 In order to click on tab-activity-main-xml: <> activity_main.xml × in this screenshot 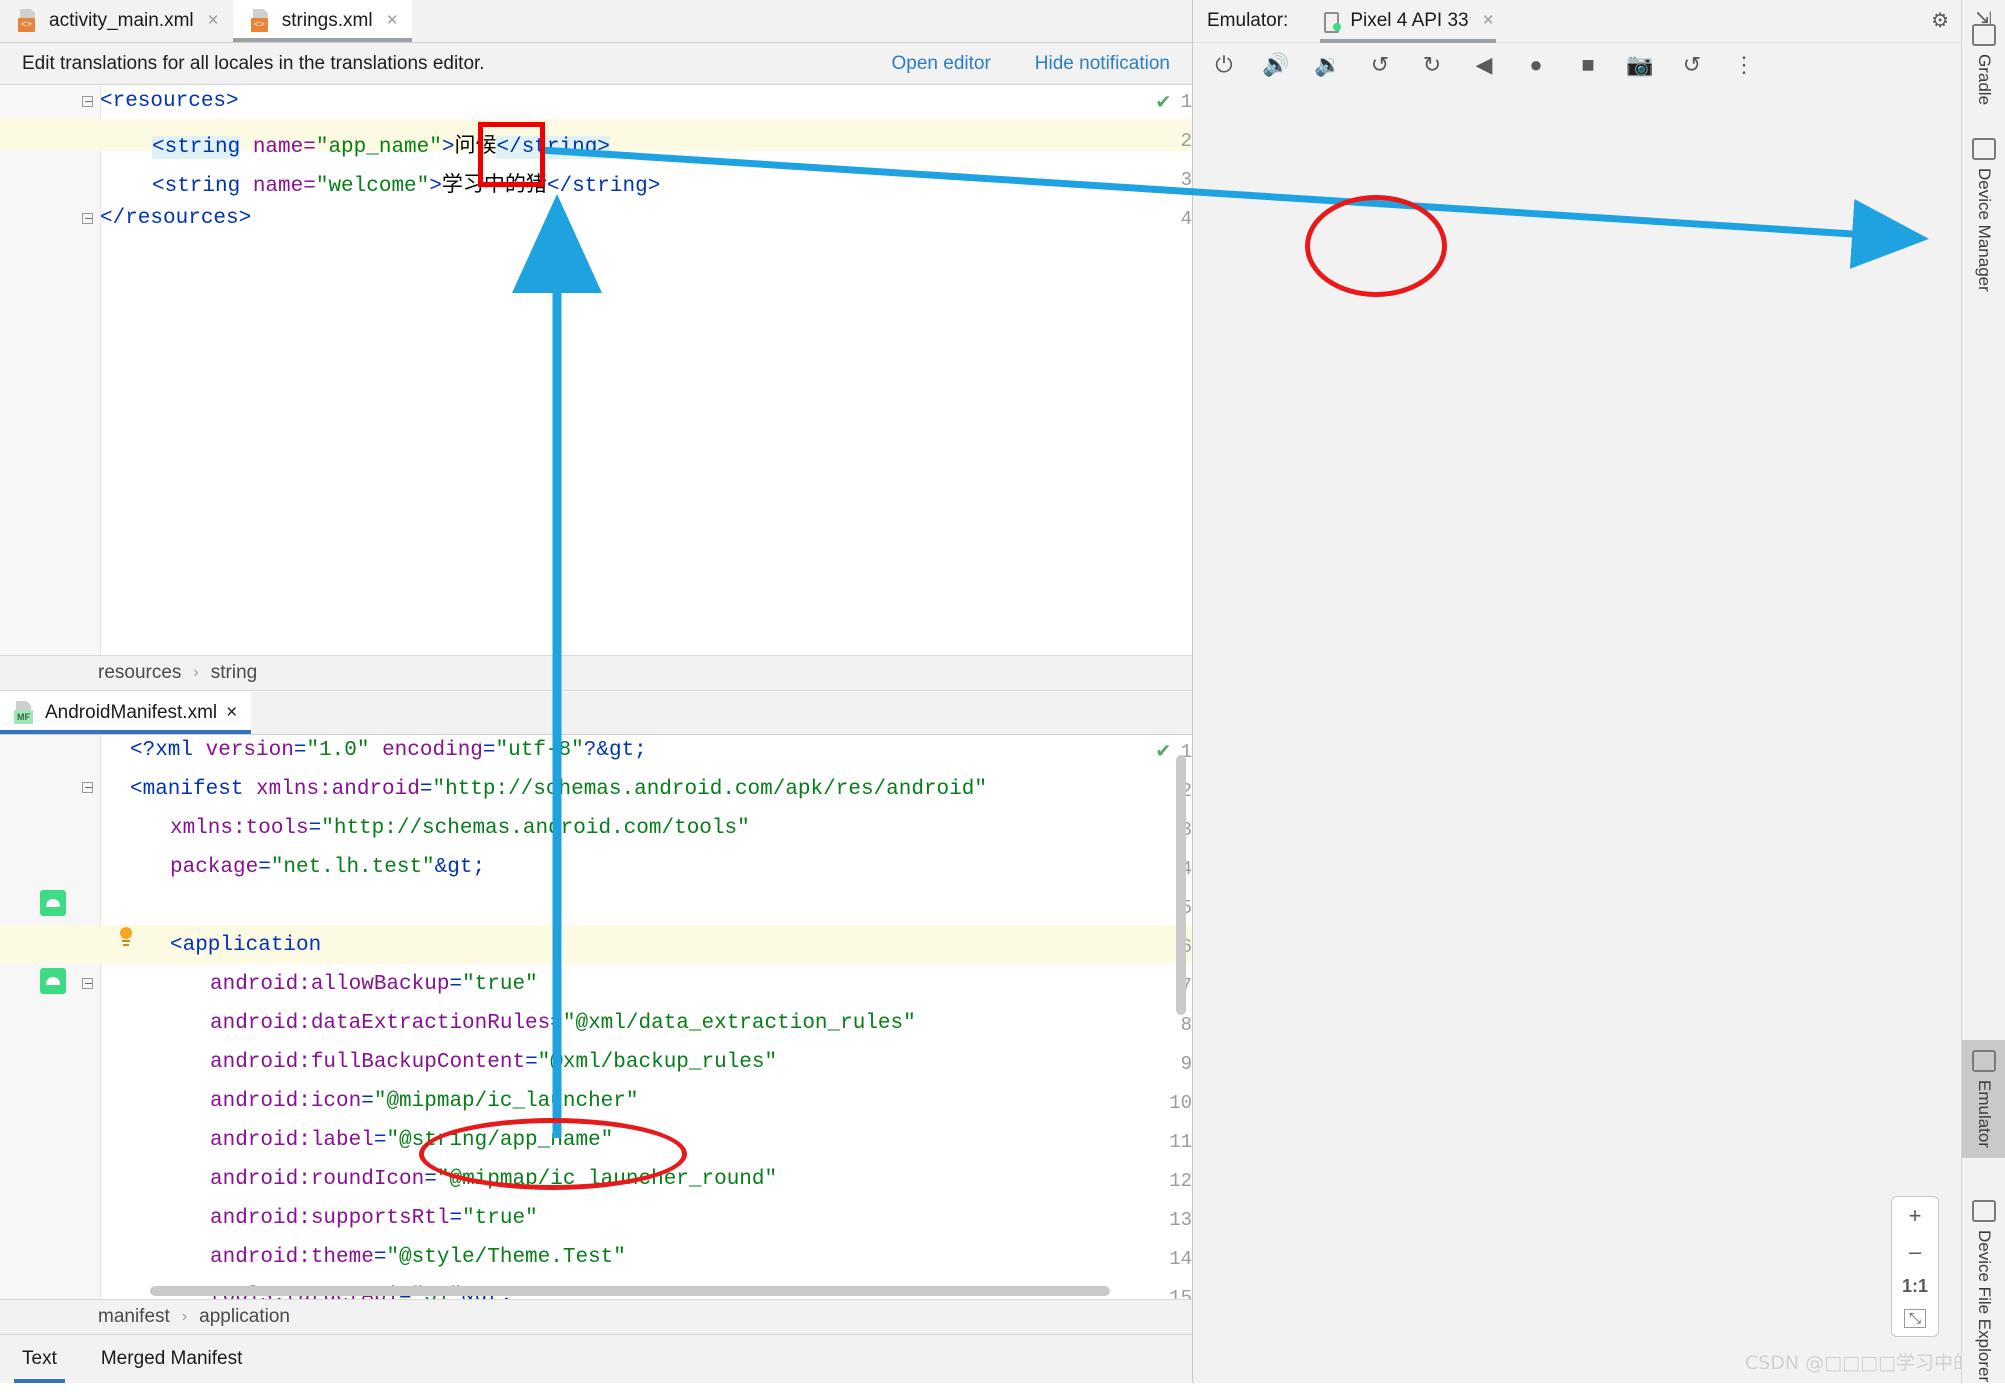, I will do `click(116, 21)`.